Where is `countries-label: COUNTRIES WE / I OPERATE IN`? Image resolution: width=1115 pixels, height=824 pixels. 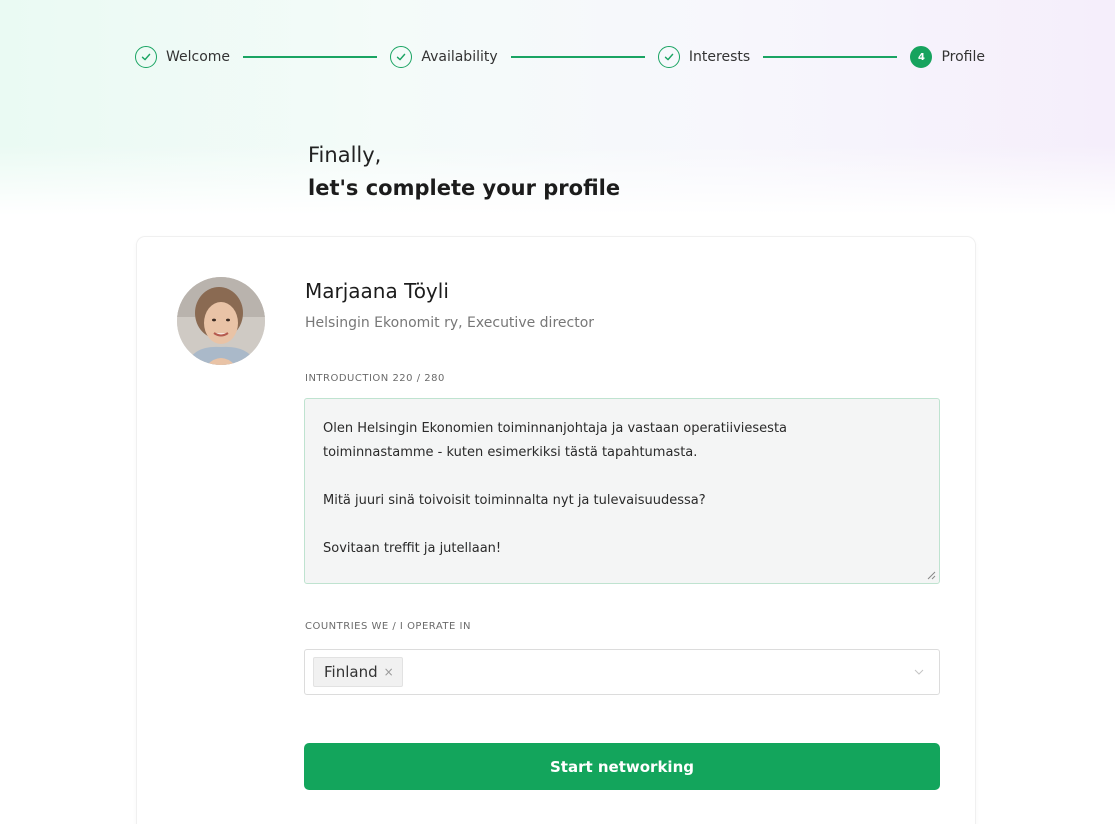
countries-label: COUNTRIES WE / I OPERATE IN is located at coordinates (388, 626).